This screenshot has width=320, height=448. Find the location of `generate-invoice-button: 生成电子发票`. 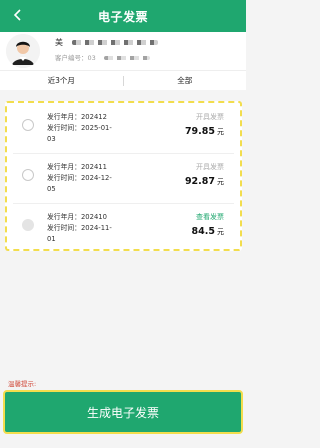

generate-invoice-button: 生成电子发票 is located at coordinates (123, 412).